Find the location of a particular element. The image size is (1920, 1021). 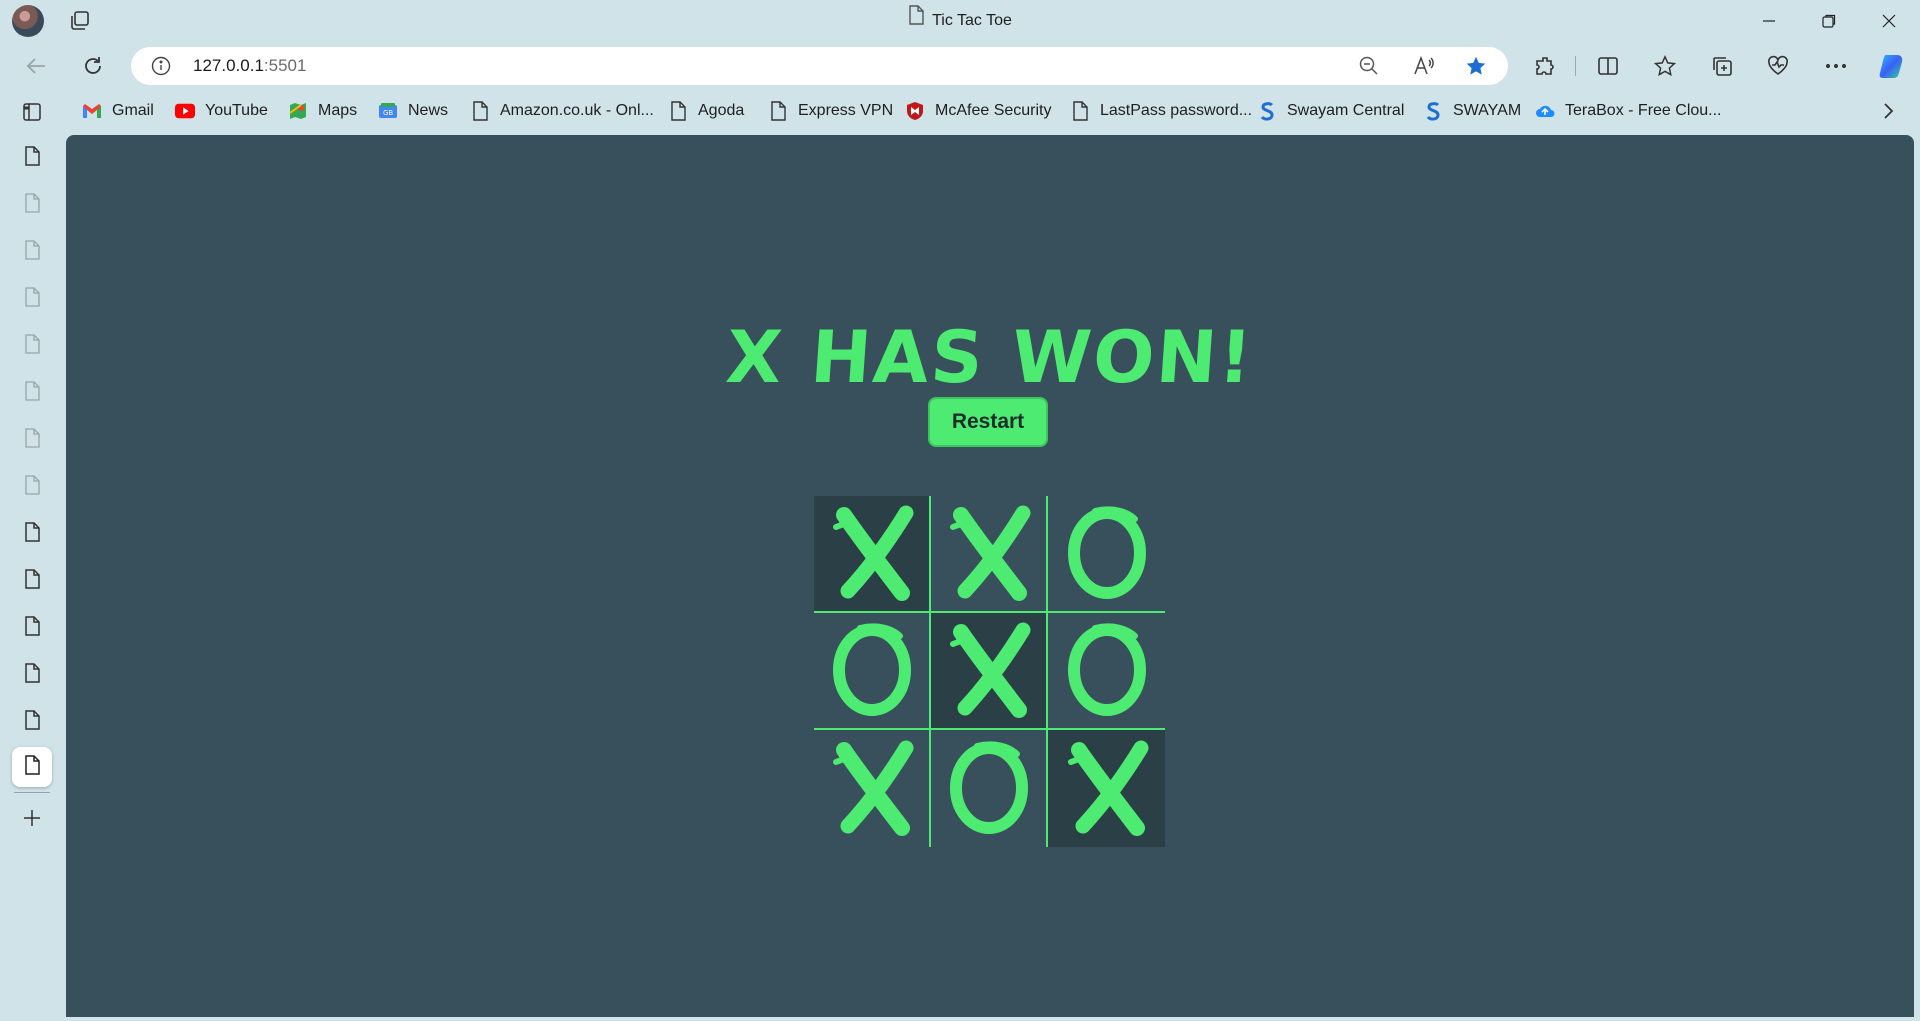

bookmark-express-vpn: Express VPN is located at coordinates (830, 111).